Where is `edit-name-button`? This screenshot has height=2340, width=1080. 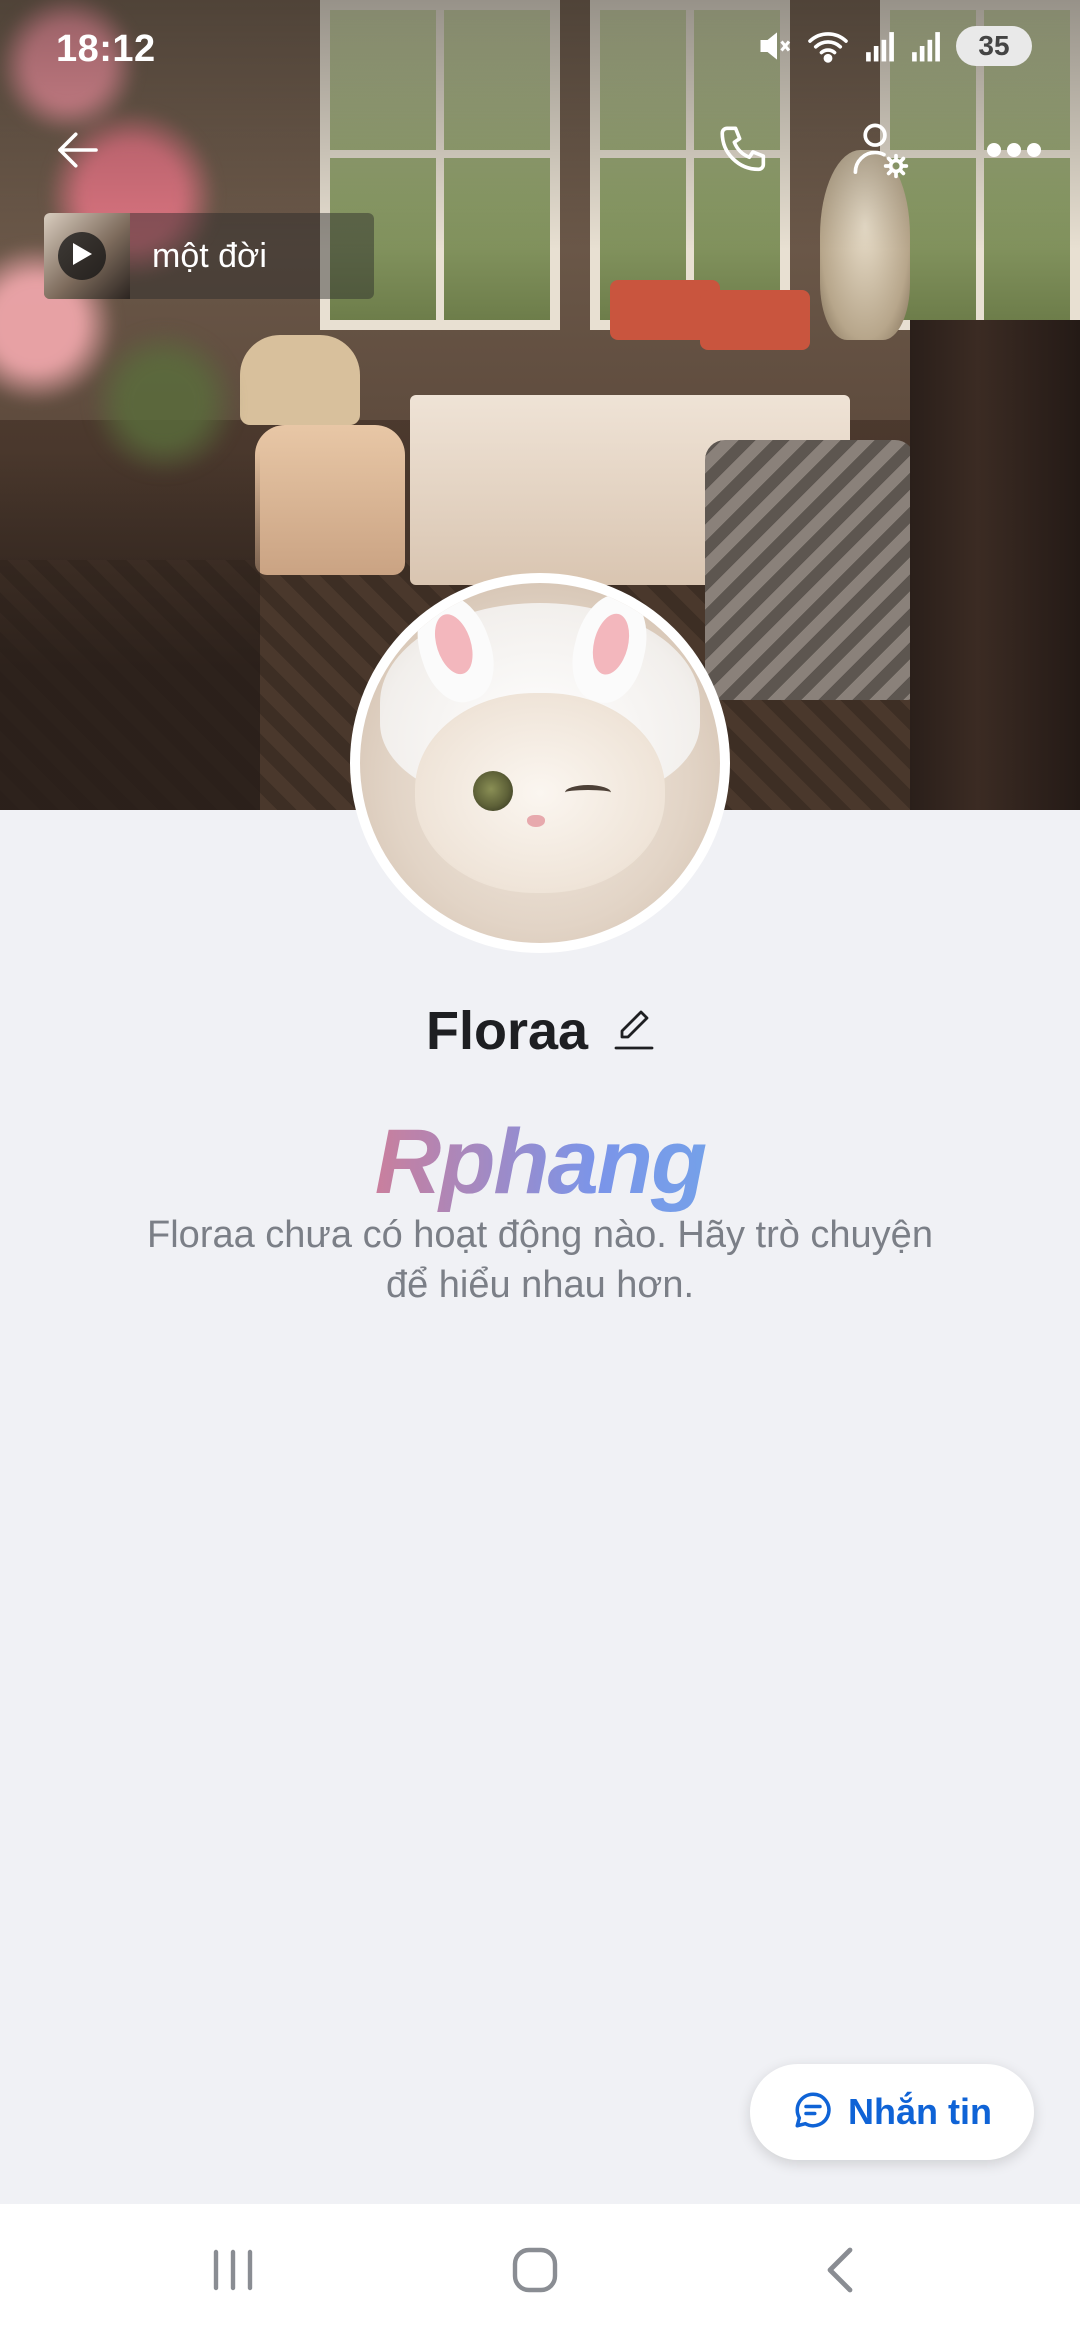
edit-name-button is located at coordinates (634, 1031).